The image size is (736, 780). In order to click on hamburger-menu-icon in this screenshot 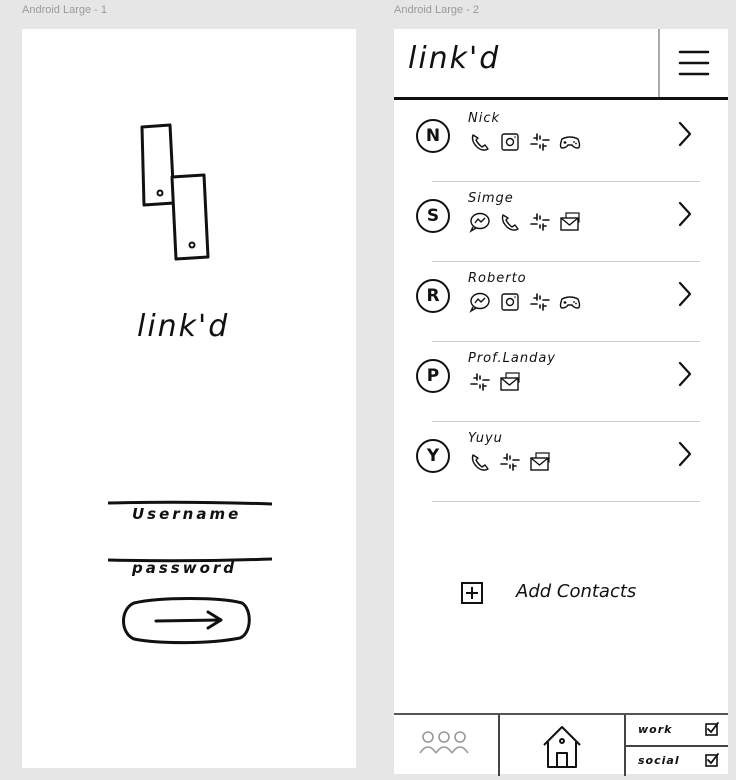, I will do `click(694, 63)`.